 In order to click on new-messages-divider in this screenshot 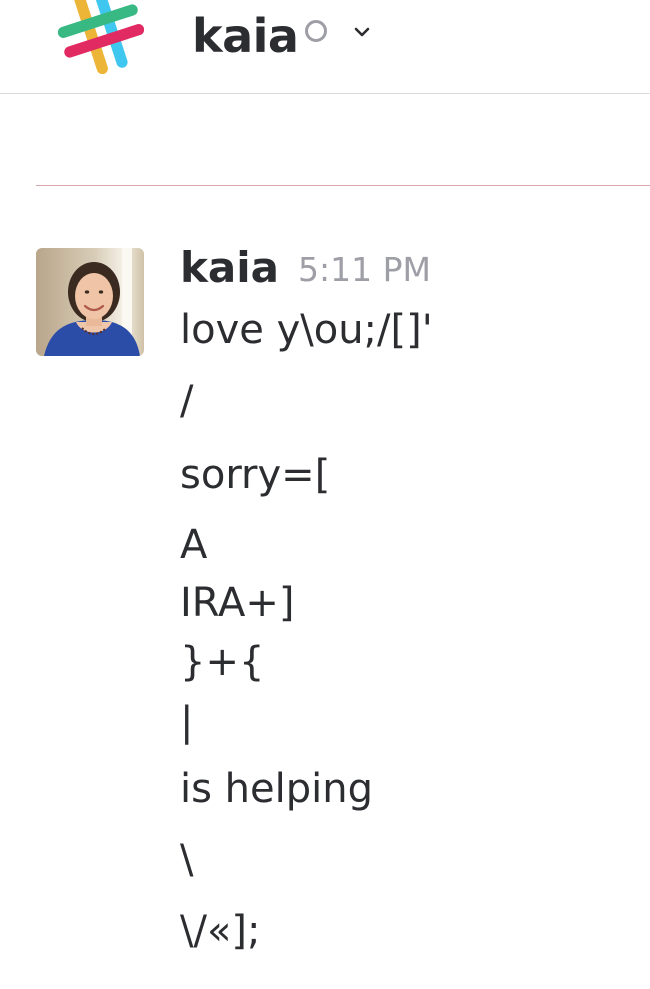, I will do `click(343, 185)`.